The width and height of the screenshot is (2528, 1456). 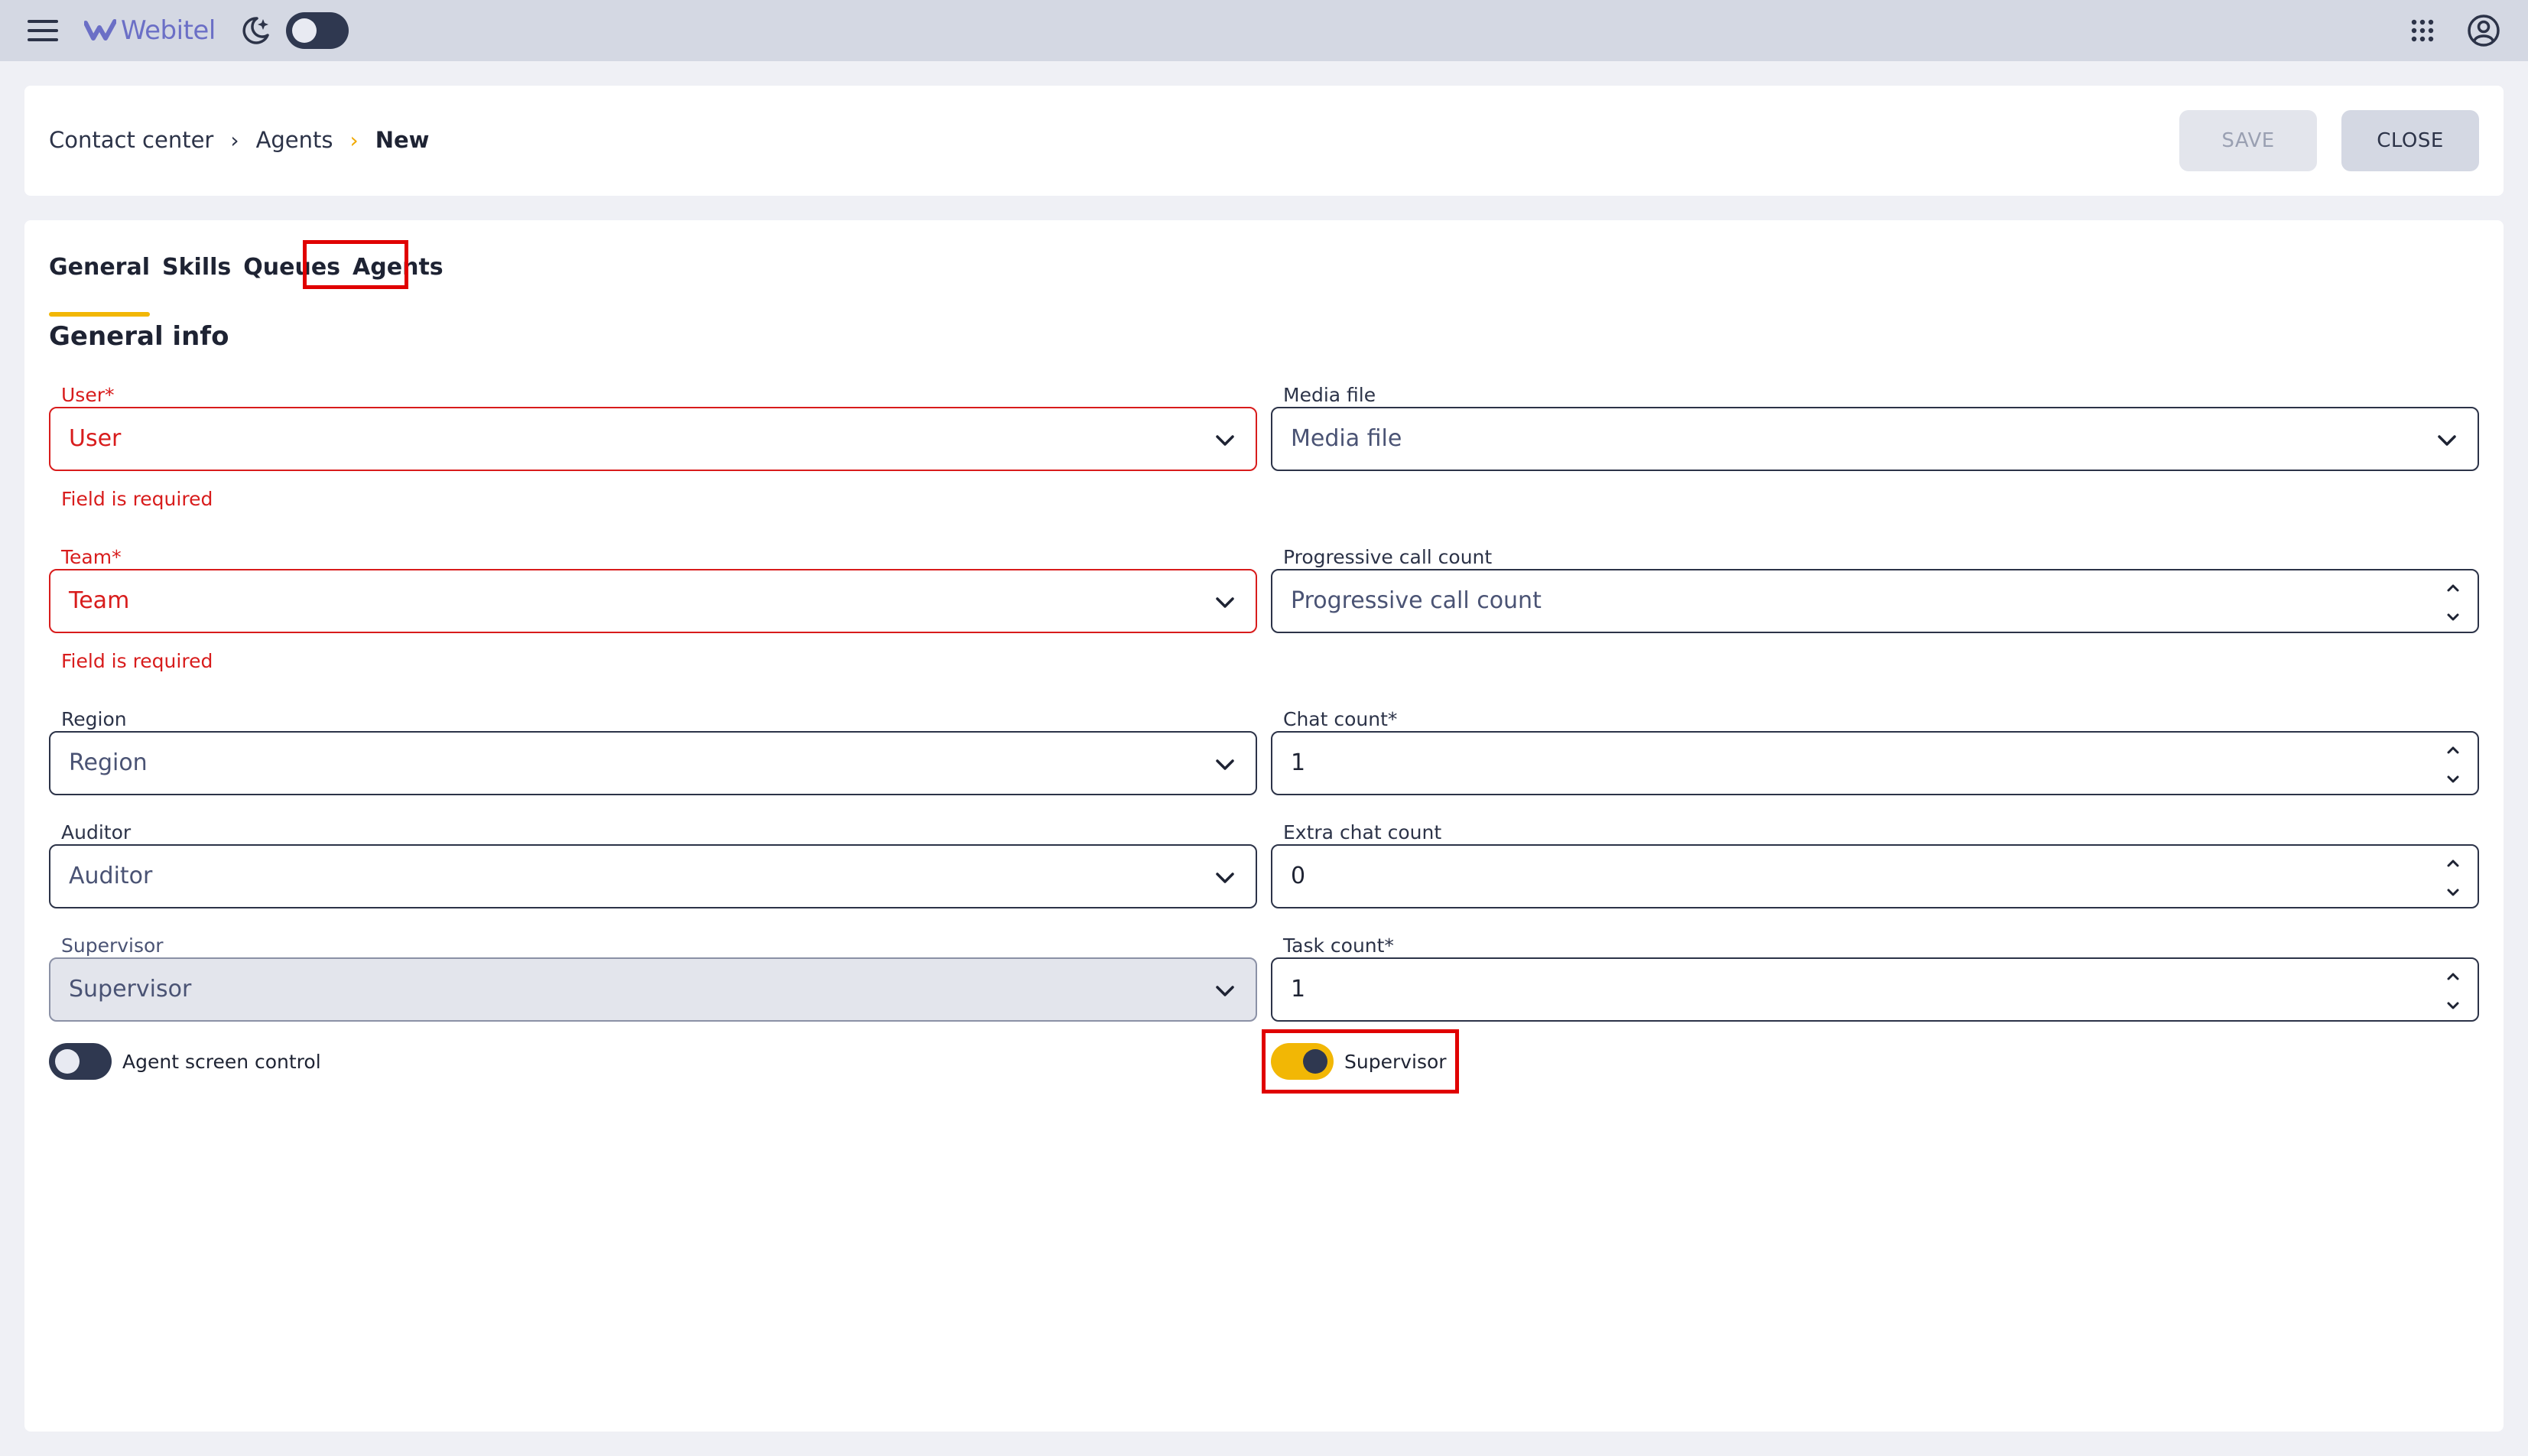 What do you see at coordinates (88, 395) in the screenshot?
I see `user-label: User*` at bounding box center [88, 395].